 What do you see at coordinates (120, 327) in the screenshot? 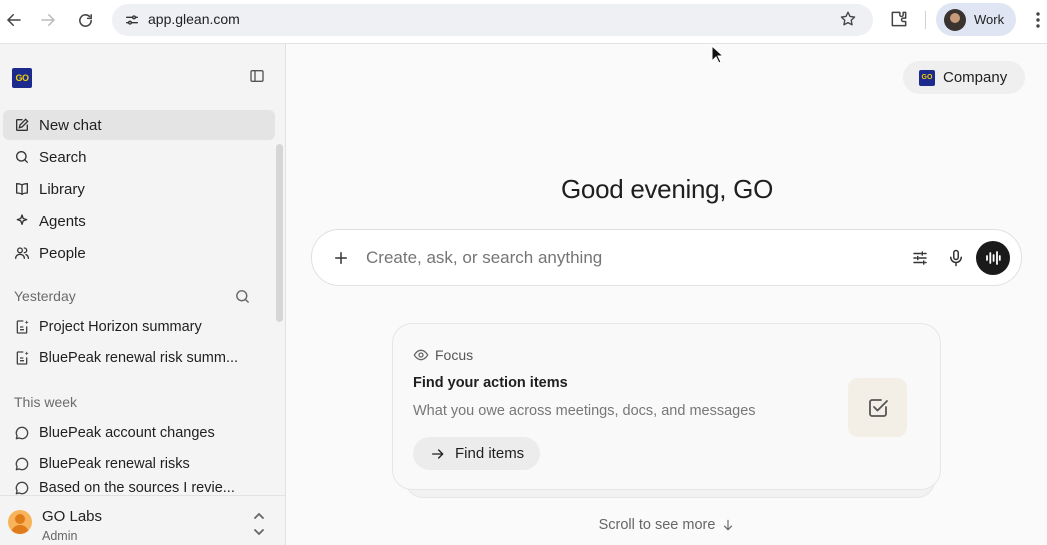
I see `chat-title: Project Horizon summary` at bounding box center [120, 327].